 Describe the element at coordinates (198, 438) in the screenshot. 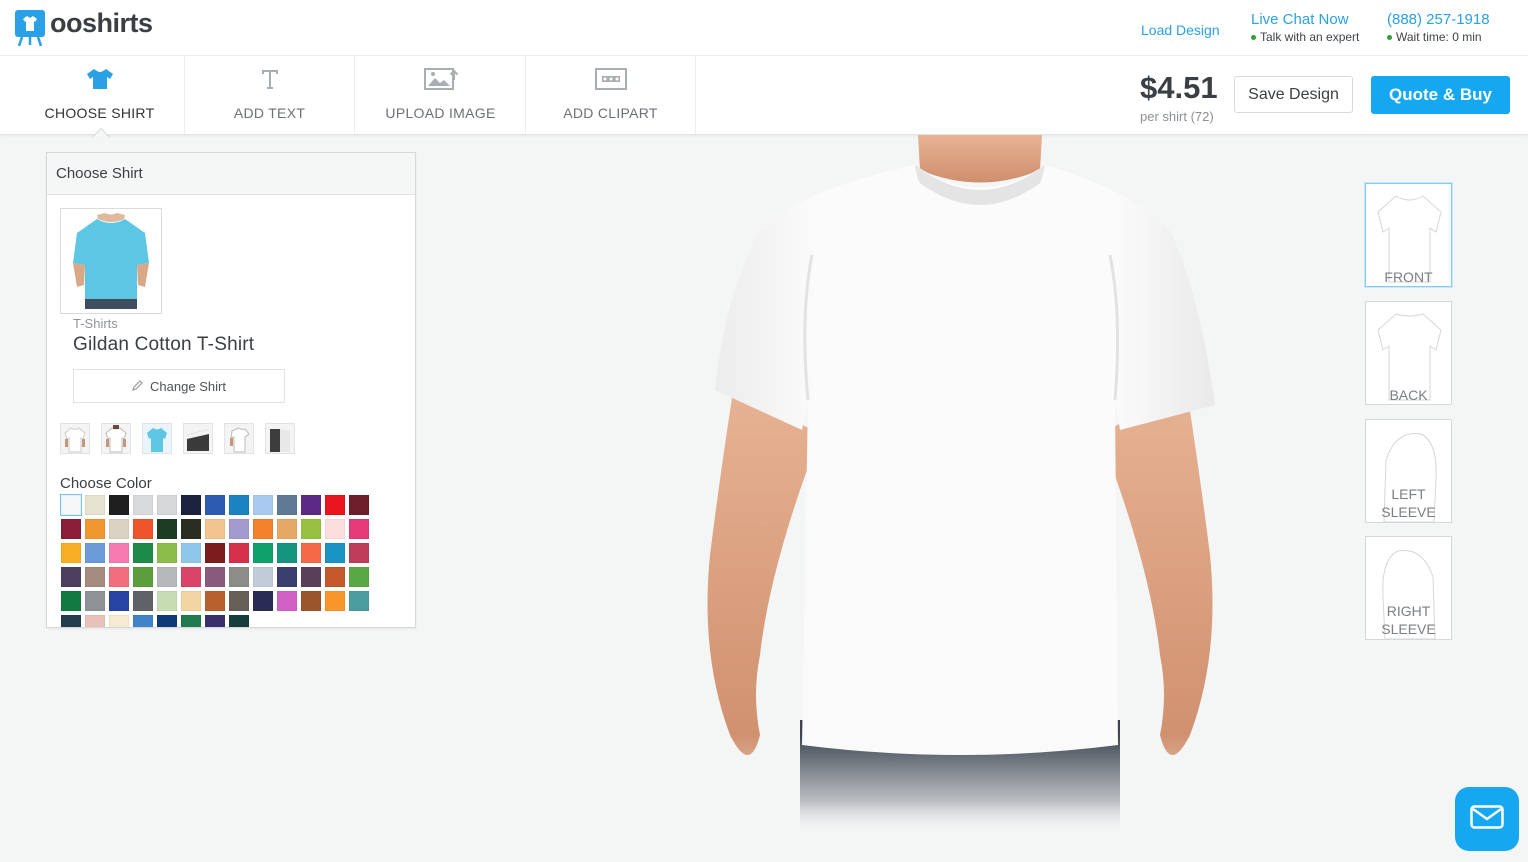

I see `style-thumb-dark-fold` at that location.